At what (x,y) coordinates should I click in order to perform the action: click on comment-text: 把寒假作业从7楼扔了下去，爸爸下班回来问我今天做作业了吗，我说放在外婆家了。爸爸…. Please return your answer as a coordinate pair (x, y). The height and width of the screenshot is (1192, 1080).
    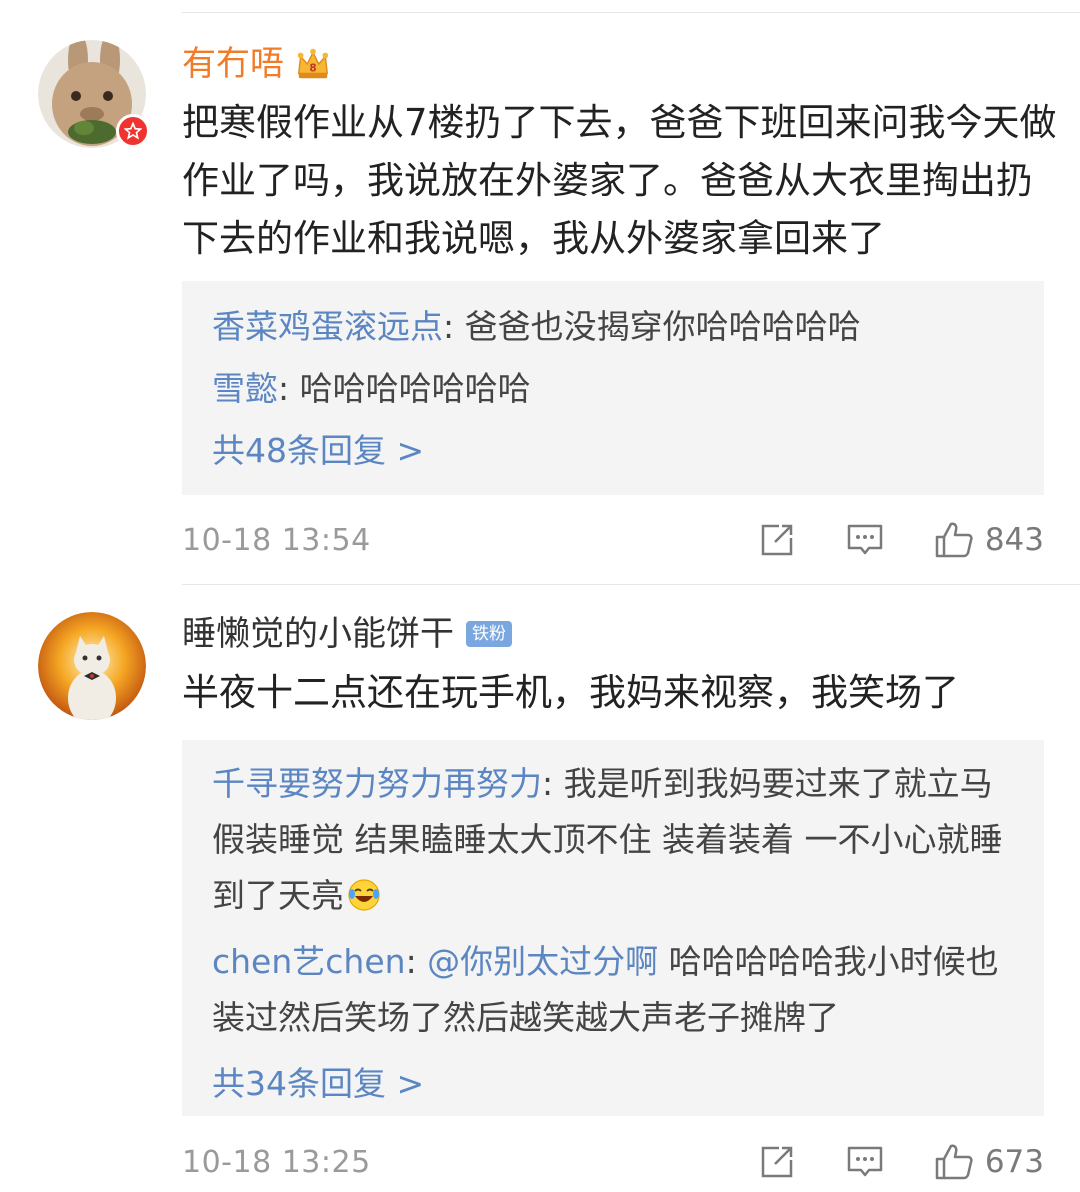
    Looking at the image, I should click on (619, 180).